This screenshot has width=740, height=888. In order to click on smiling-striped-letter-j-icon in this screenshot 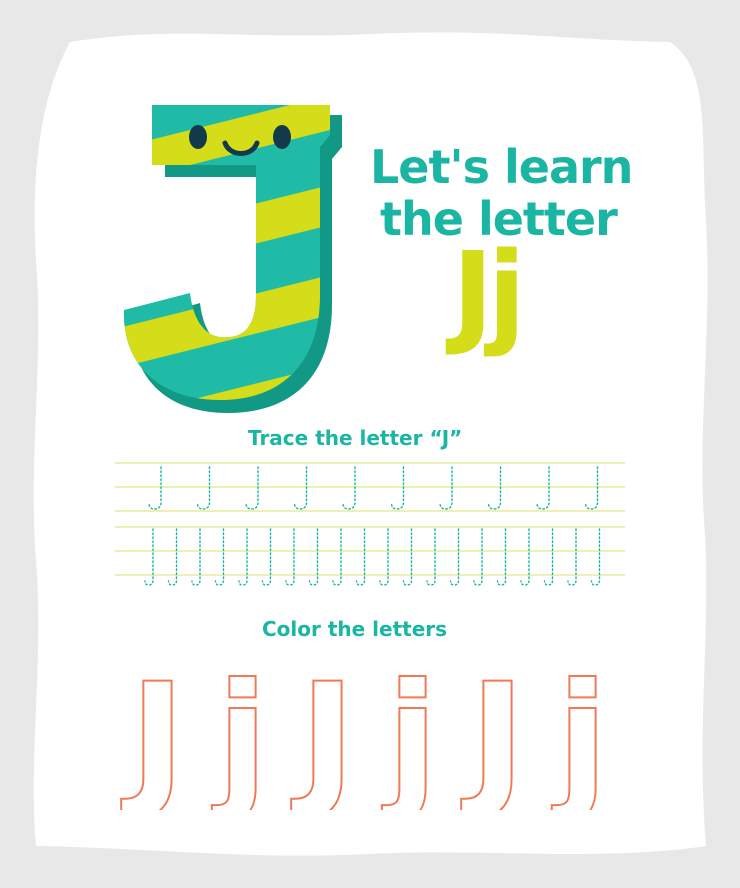, I will do `click(232, 259)`.